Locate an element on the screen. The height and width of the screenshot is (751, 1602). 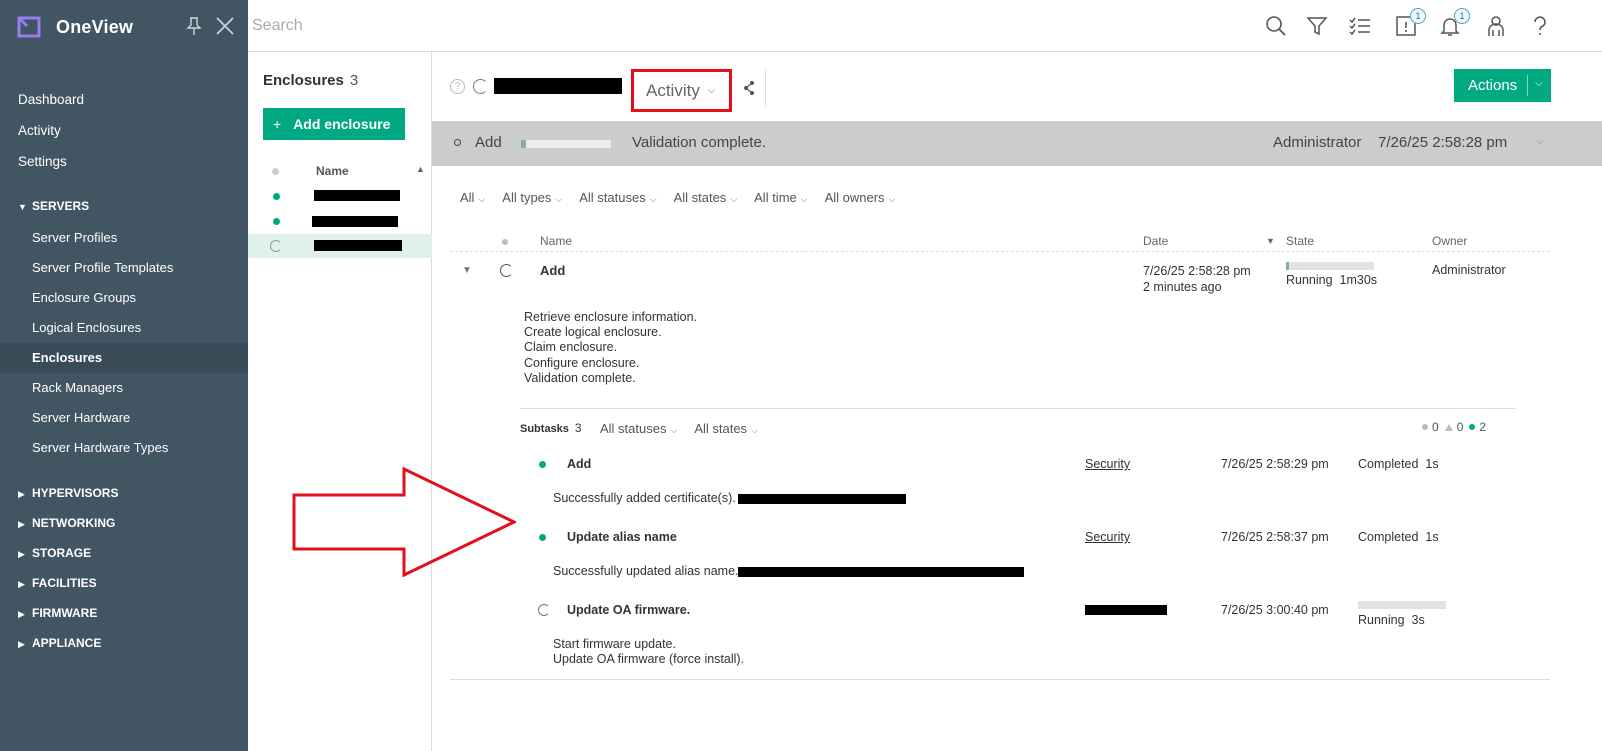
subtask-name: Add is located at coordinates (579, 464).